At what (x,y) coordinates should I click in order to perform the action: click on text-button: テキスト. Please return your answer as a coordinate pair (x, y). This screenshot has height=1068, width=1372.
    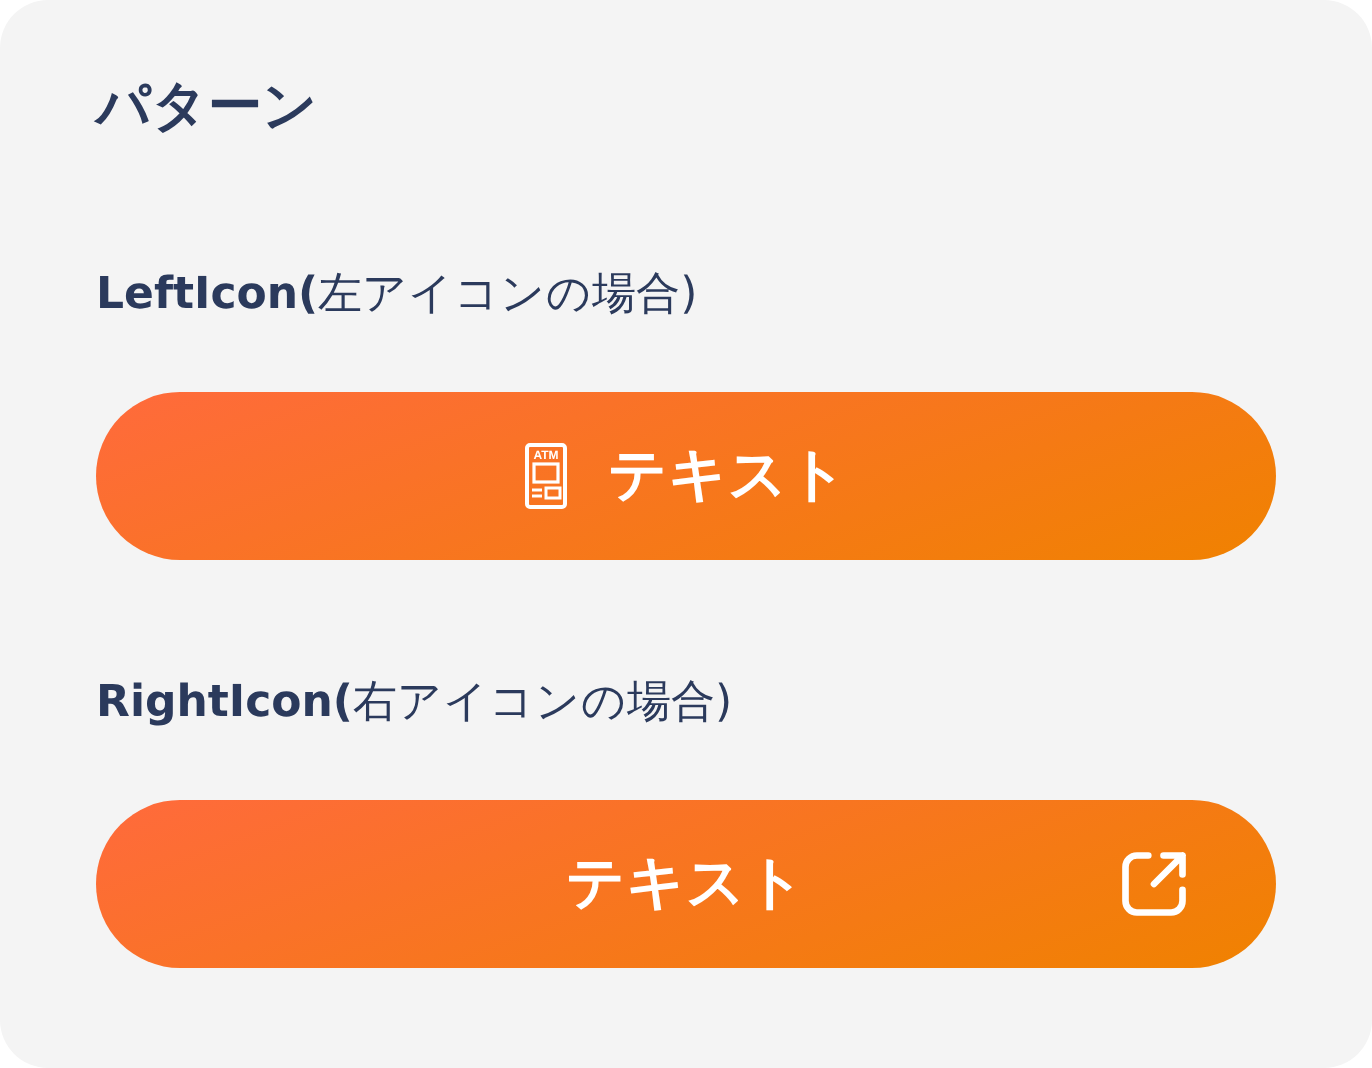
    Looking at the image, I should click on (686, 884).